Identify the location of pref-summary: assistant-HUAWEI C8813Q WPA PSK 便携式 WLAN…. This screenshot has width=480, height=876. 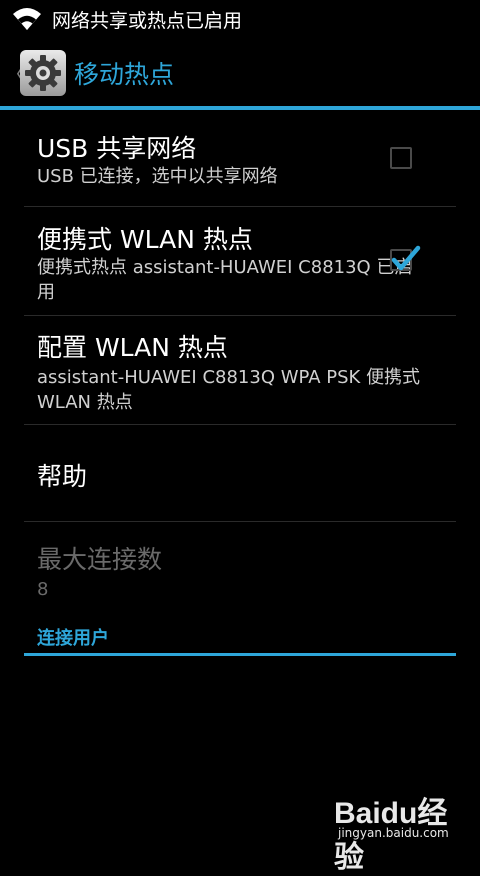
(229, 390).